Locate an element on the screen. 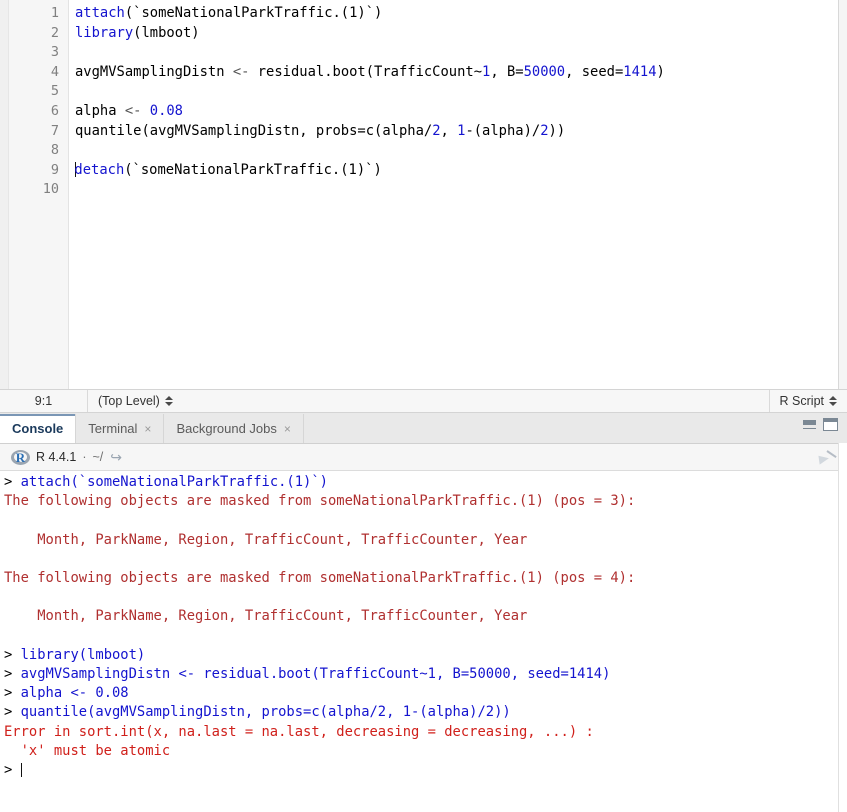  code-line: alpha <- 0.08 is located at coordinates (461, 112).